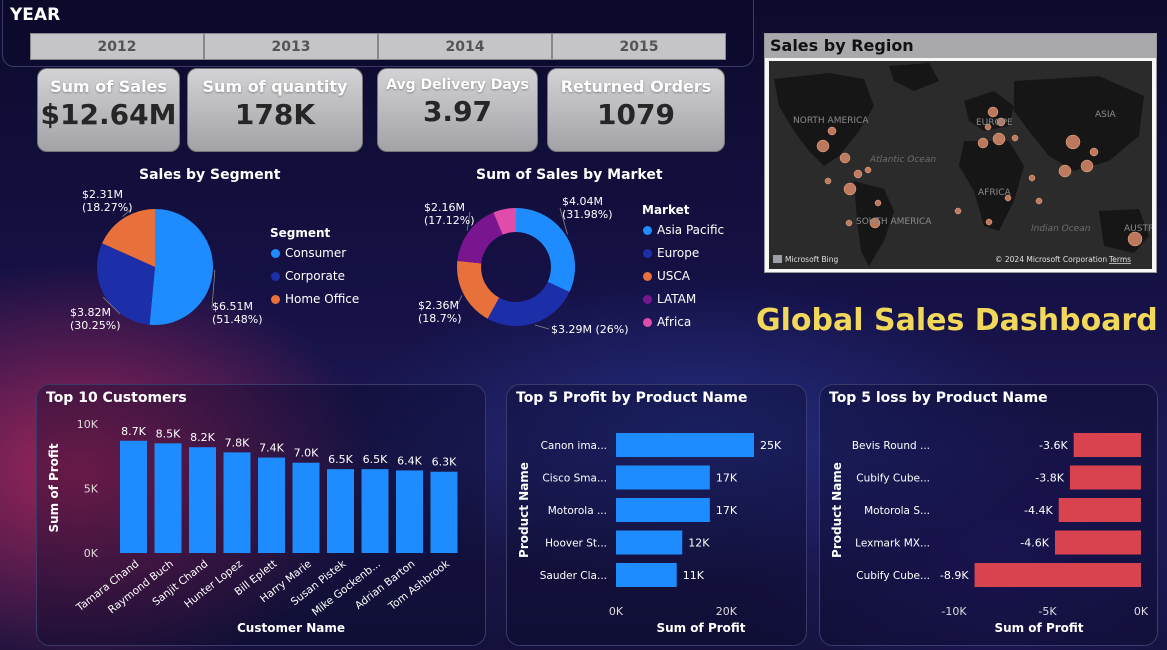 This screenshot has height=650, width=1167. What do you see at coordinates (232, 306) in the screenshot?
I see `slice-label: $6.51M` at bounding box center [232, 306].